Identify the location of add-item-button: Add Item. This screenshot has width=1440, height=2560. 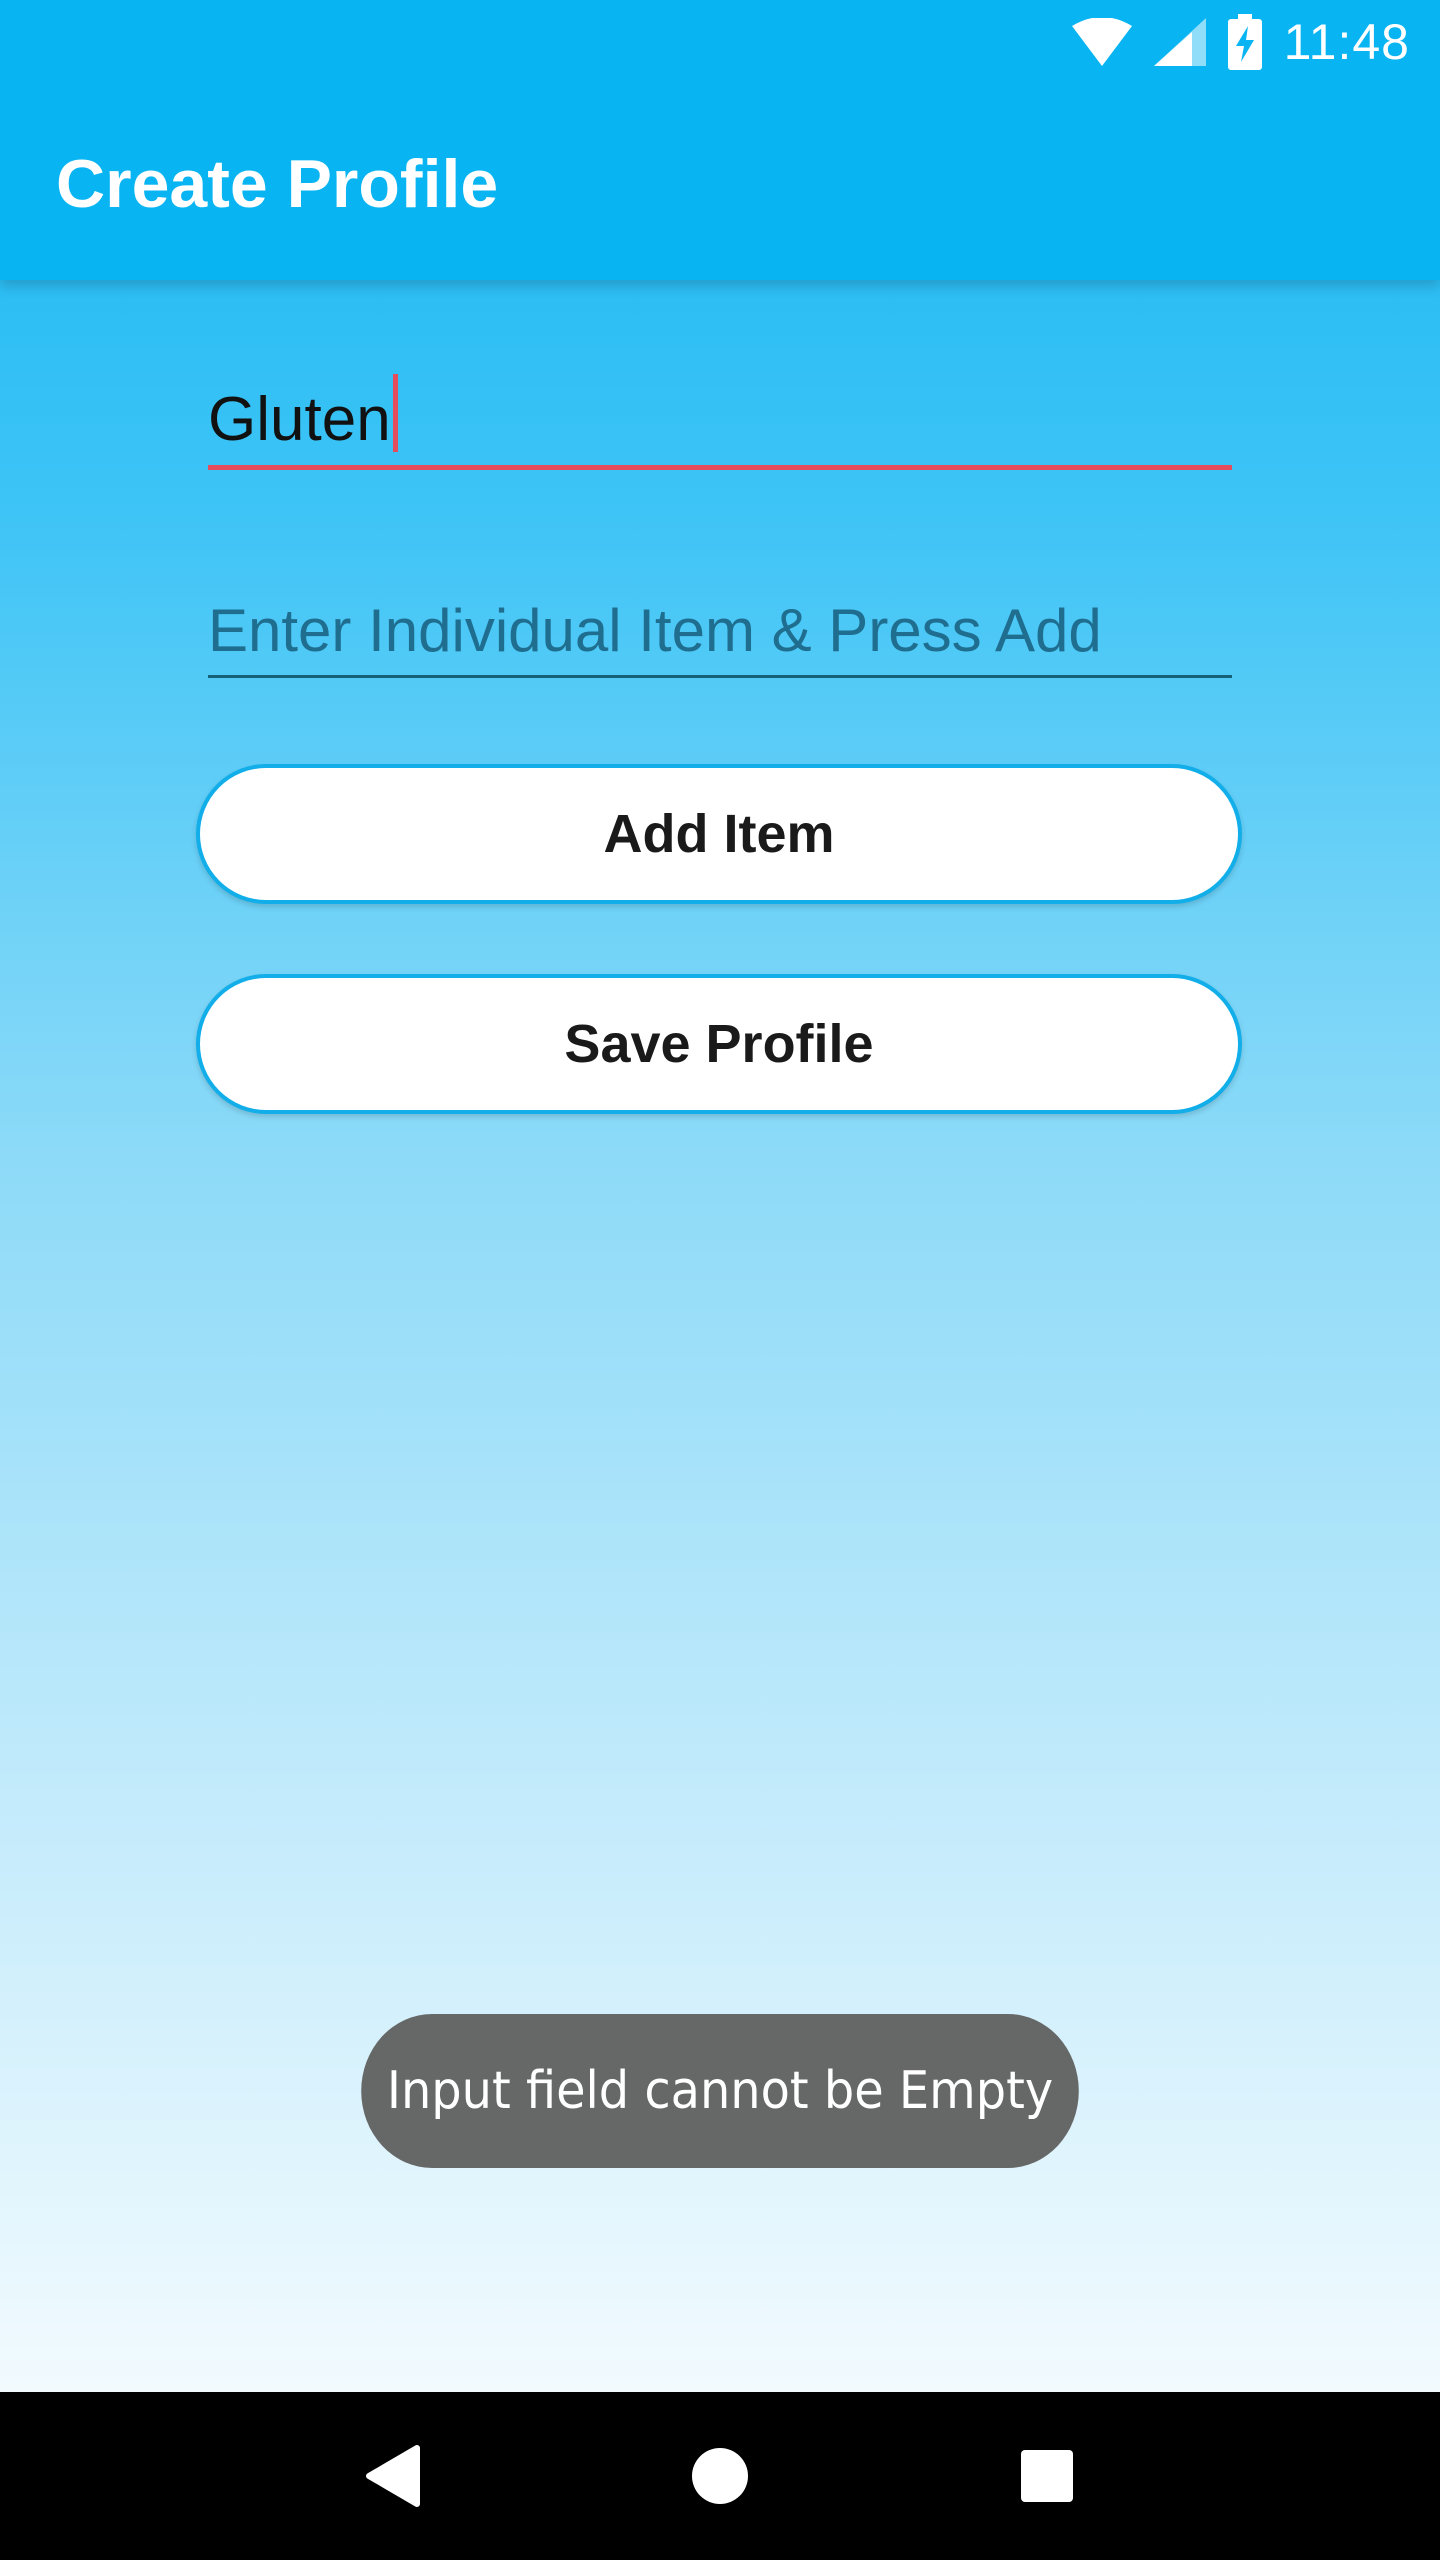
(719, 834).